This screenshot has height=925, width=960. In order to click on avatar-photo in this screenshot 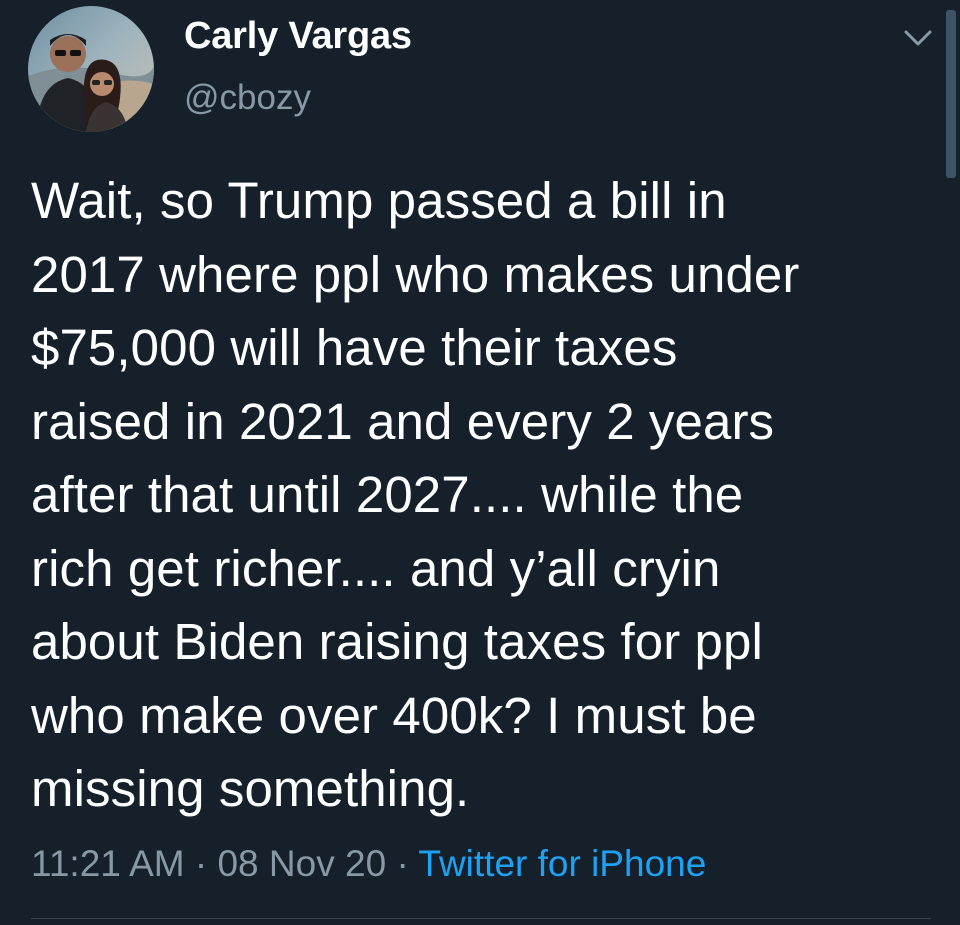, I will do `click(91, 69)`.